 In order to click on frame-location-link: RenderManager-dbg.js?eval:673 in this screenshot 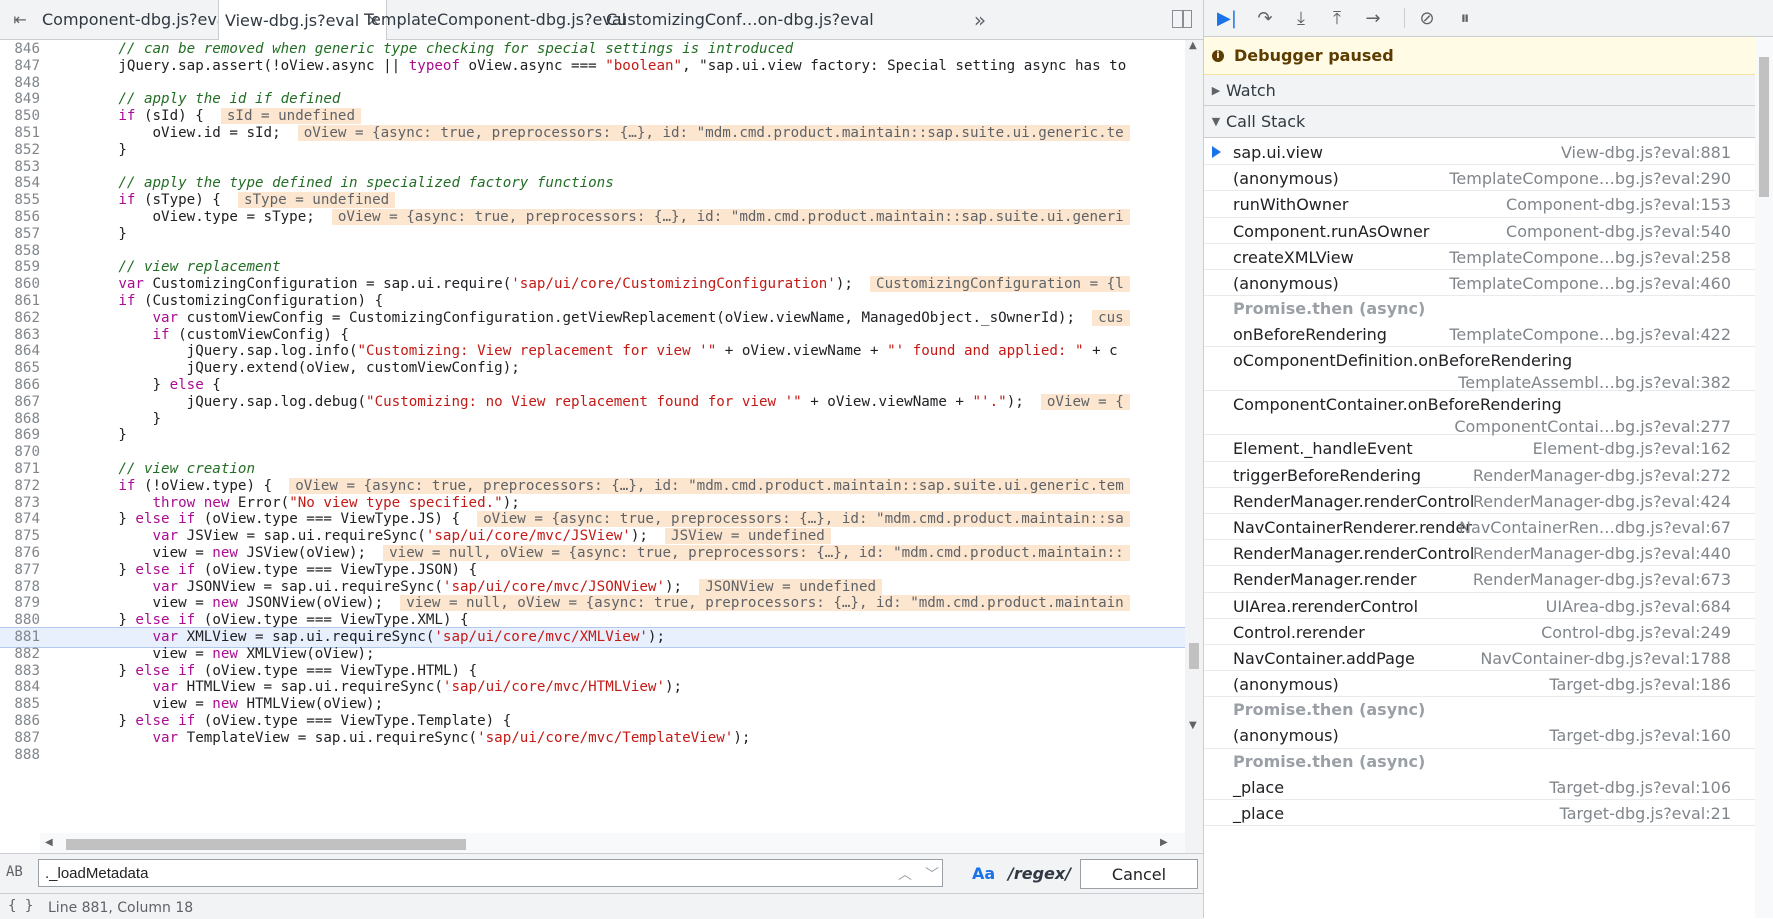, I will do `click(1602, 579)`.